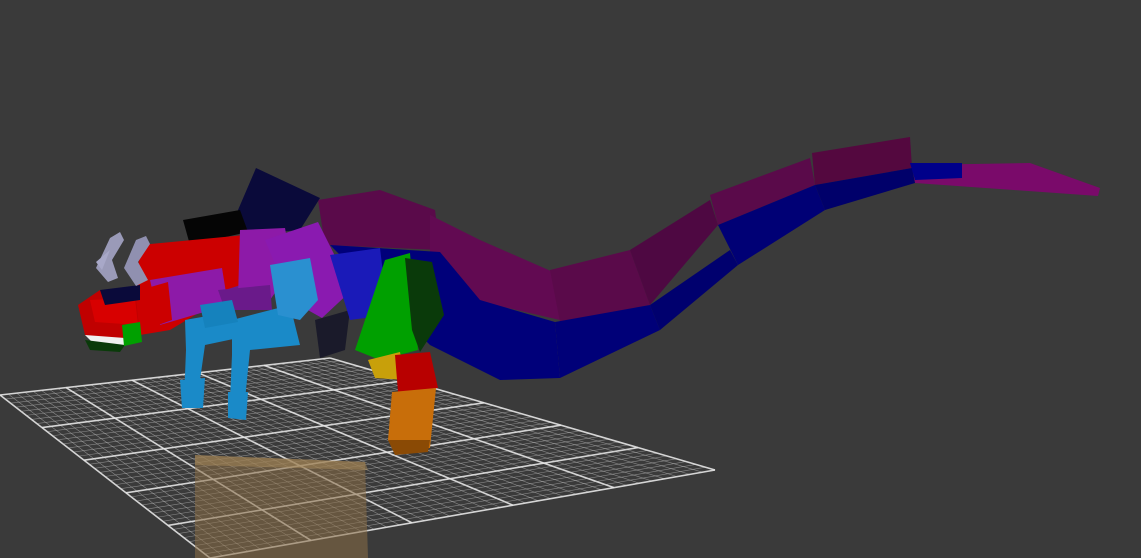  What do you see at coordinates (281, 506) in the screenshot?
I see `ground-block` at bounding box center [281, 506].